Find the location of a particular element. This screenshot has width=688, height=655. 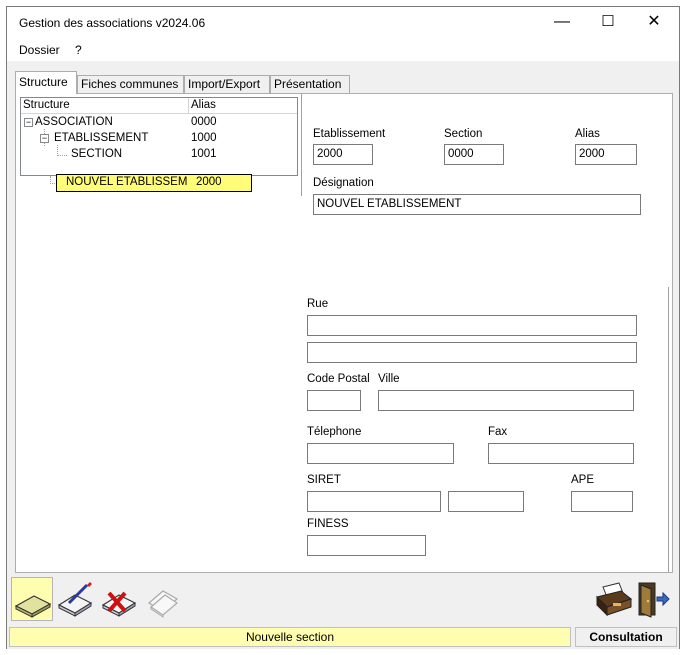

tree-row: − ETABLISSEMENT 1000 is located at coordinates (159, 139).